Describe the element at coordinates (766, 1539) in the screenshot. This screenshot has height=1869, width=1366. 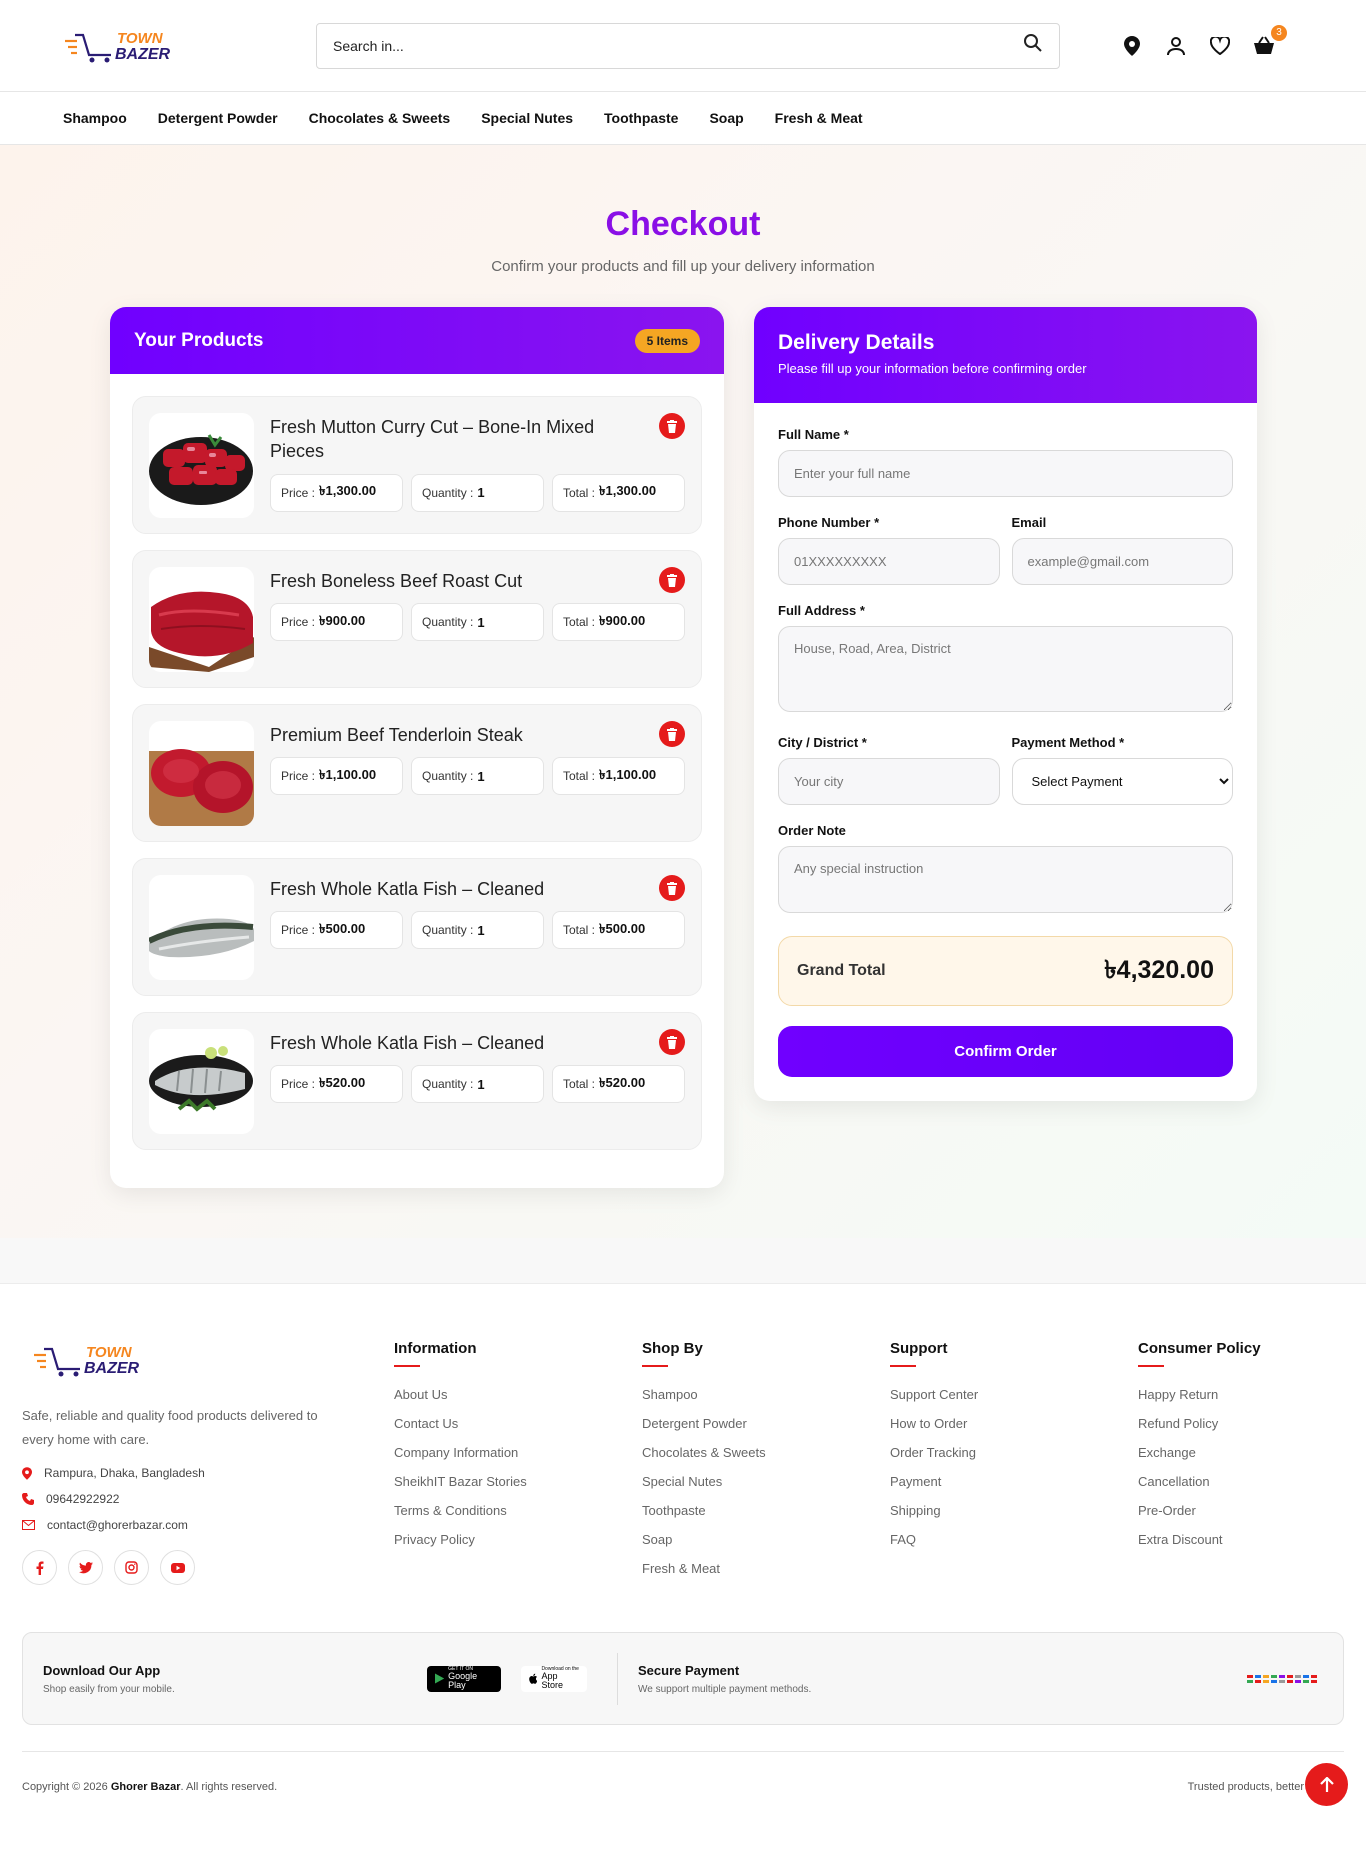
I see `footer-link: Soap` at that location.